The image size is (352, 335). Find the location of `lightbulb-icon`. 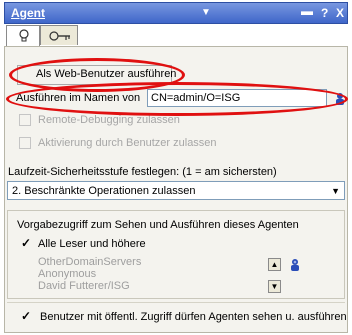

lightbulb-icon is located at coordinates (24, 35).